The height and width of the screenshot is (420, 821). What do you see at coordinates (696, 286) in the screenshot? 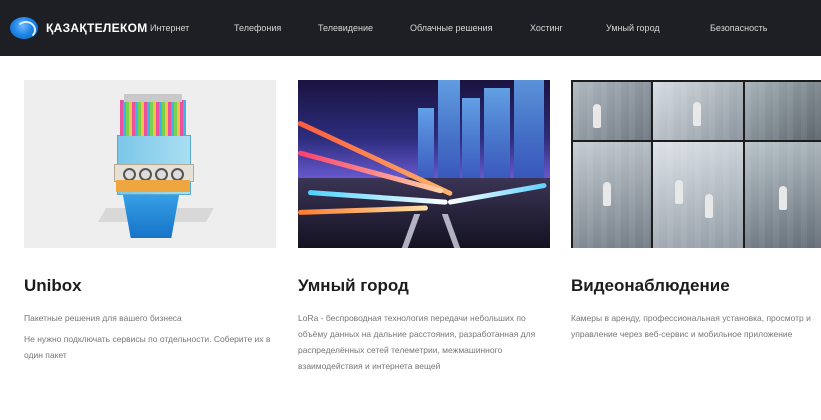
I see `card-title: Видеонаблюдение` at bounding box center [696, 286].